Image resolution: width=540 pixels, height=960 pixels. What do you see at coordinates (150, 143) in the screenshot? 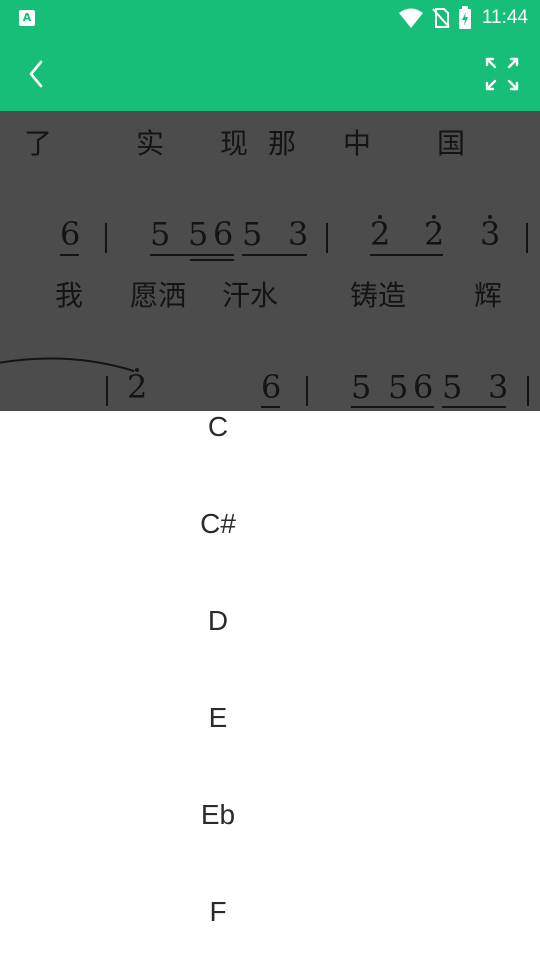
I see `lyric: 实` at bounding box center [150, 143].